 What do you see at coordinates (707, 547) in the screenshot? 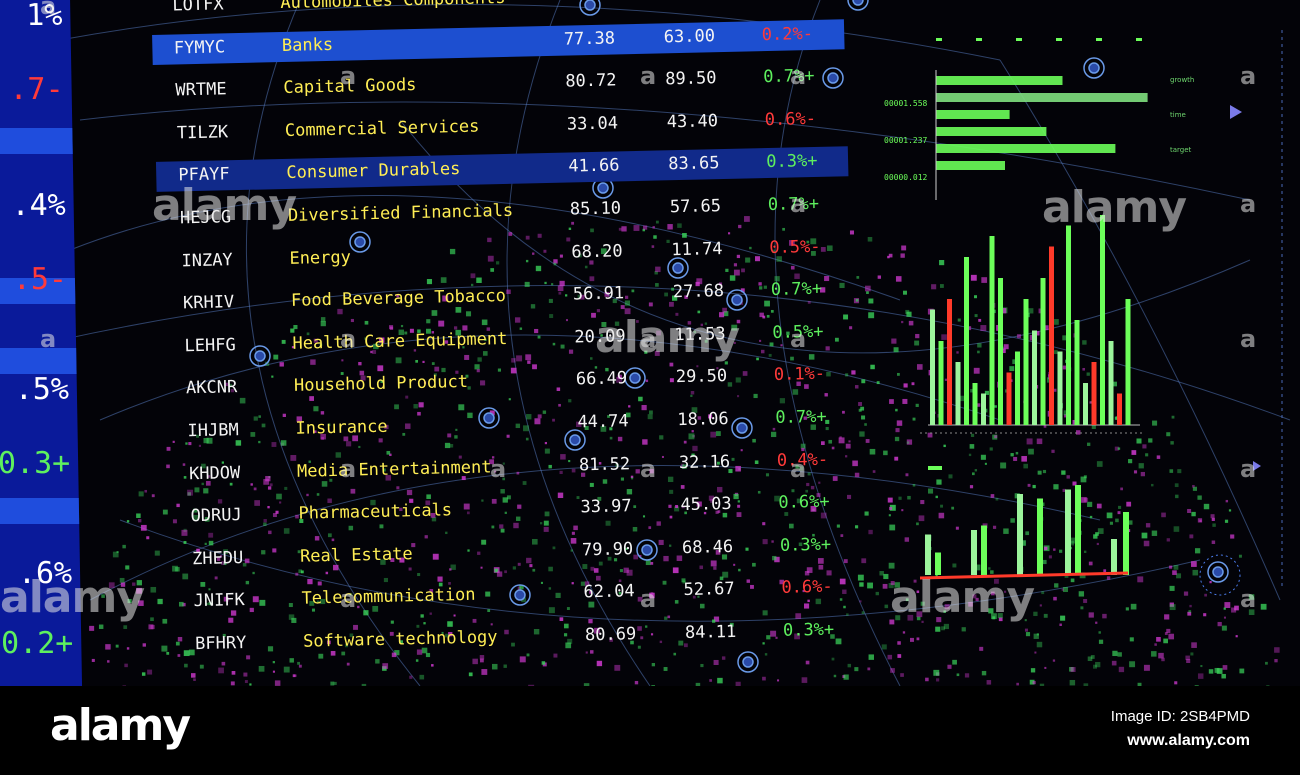
I see `row-value-b: 68.46` at bounding box center [707, 547].